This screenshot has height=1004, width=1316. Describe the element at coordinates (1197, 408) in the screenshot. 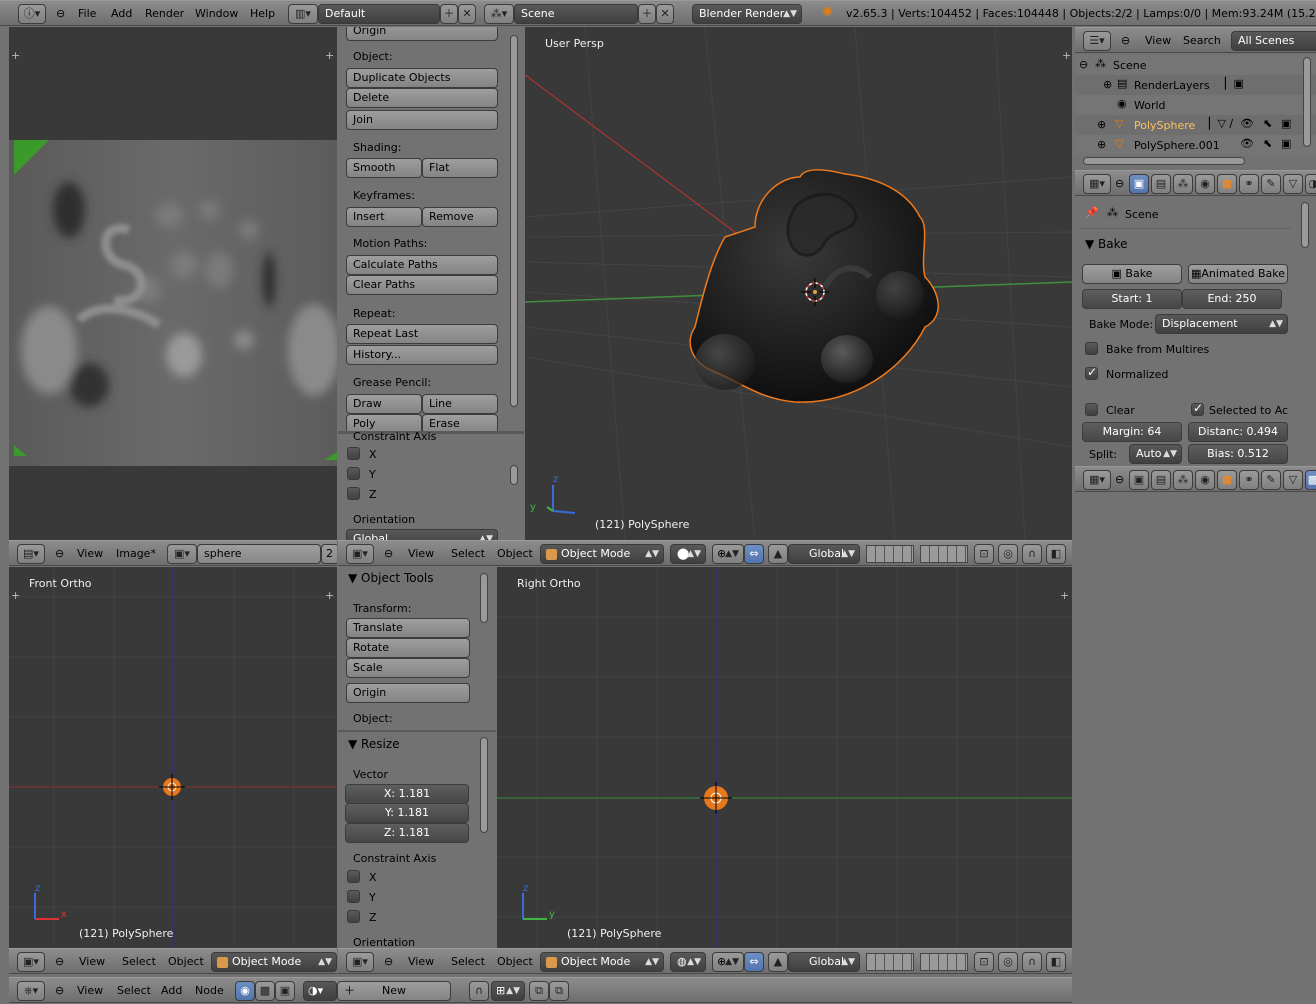

I see `selected-to-active-checkbox` at that location.